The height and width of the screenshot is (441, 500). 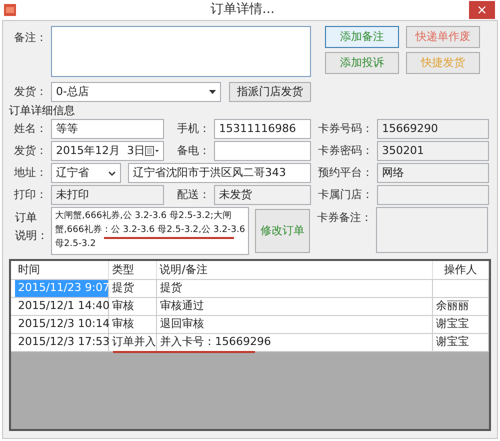 I want to click on field-label: 备电：, so click(x=193, y=150).